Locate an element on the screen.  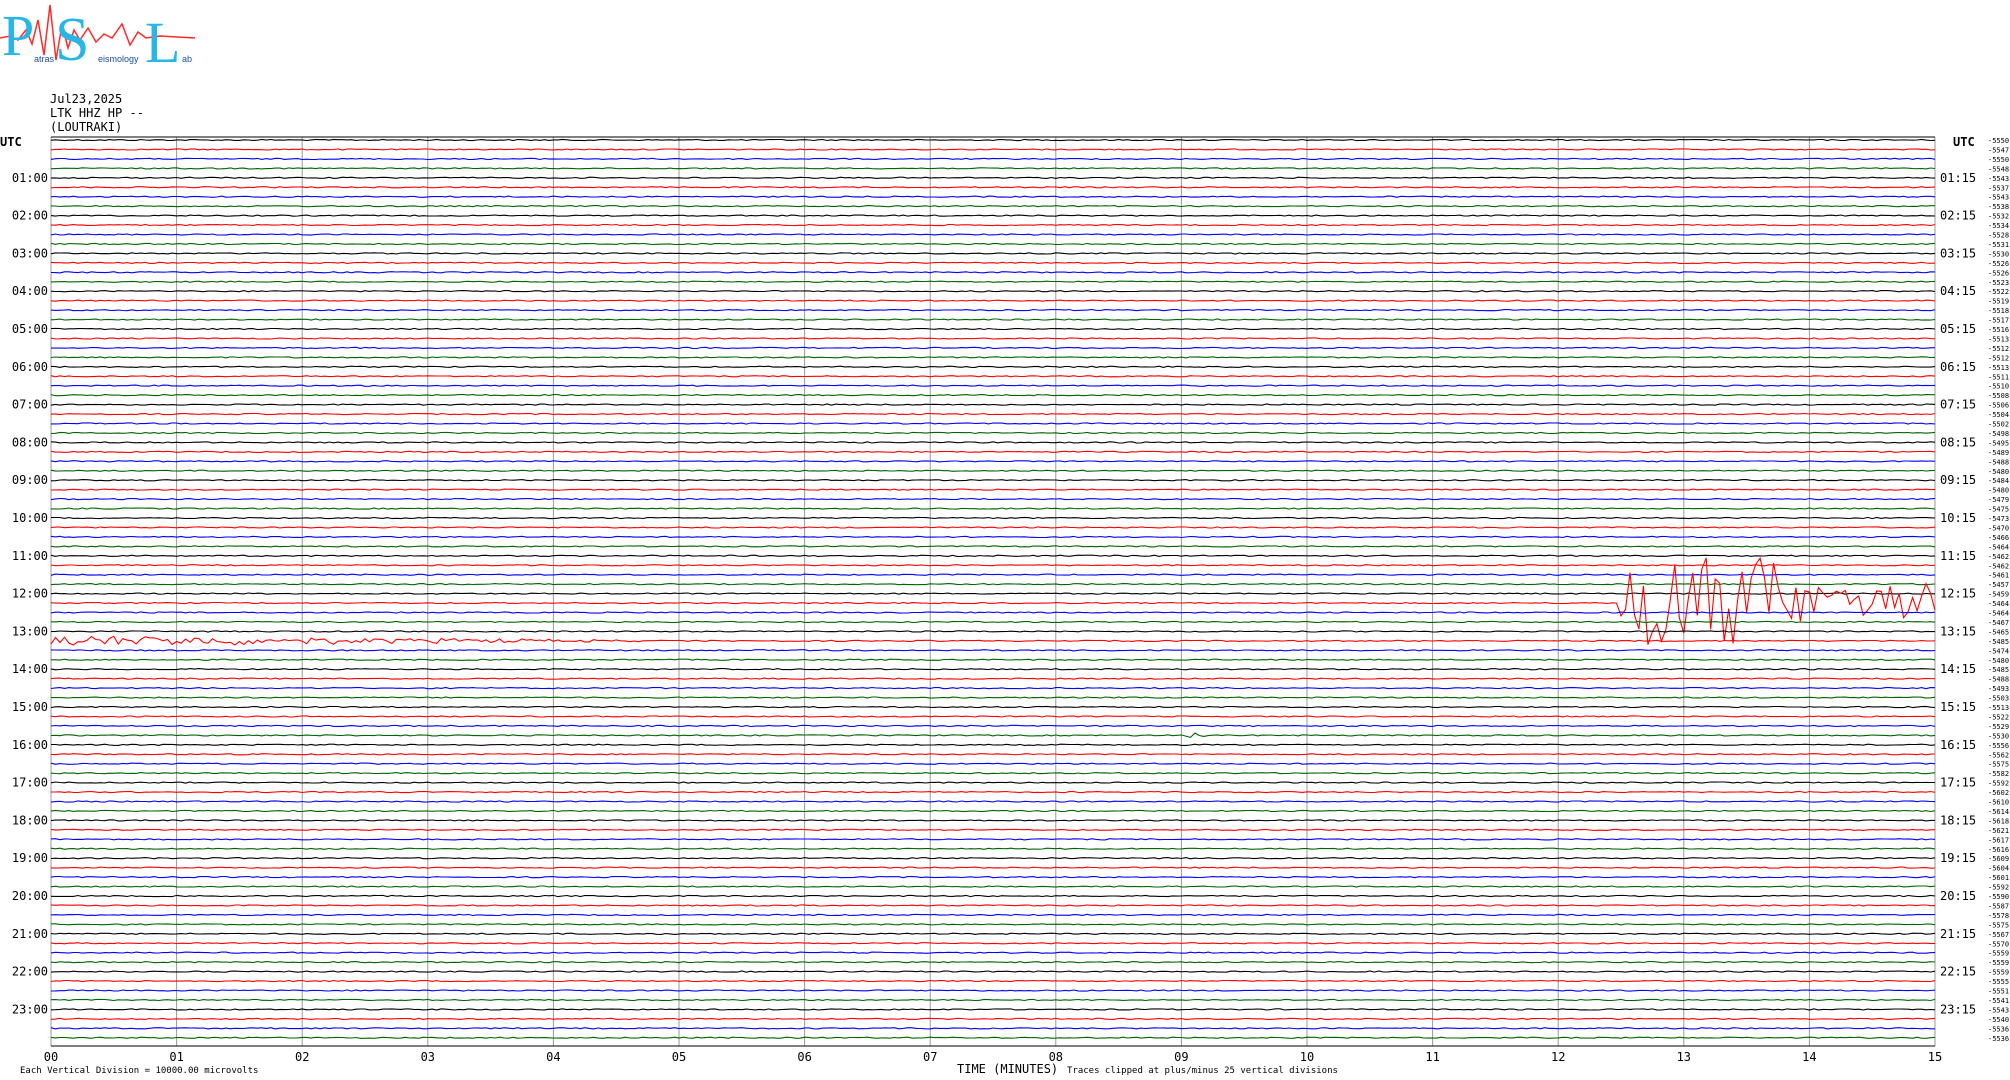
offset-label: -5516 is located at coordinates (1998, 330).